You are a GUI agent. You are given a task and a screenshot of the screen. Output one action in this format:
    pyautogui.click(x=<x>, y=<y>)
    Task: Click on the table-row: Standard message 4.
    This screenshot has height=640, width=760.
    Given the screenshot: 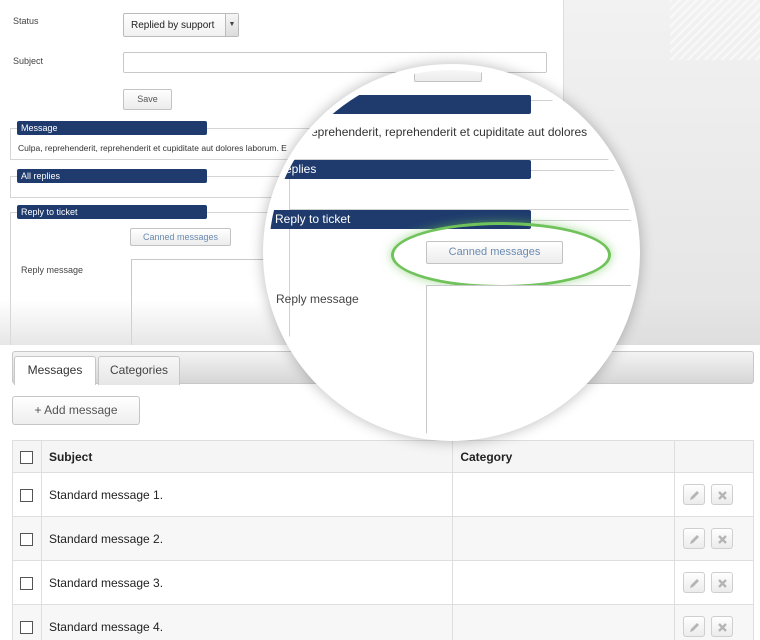 What is the action you would take?
    pyautogui.click(x=383, y=622)
    